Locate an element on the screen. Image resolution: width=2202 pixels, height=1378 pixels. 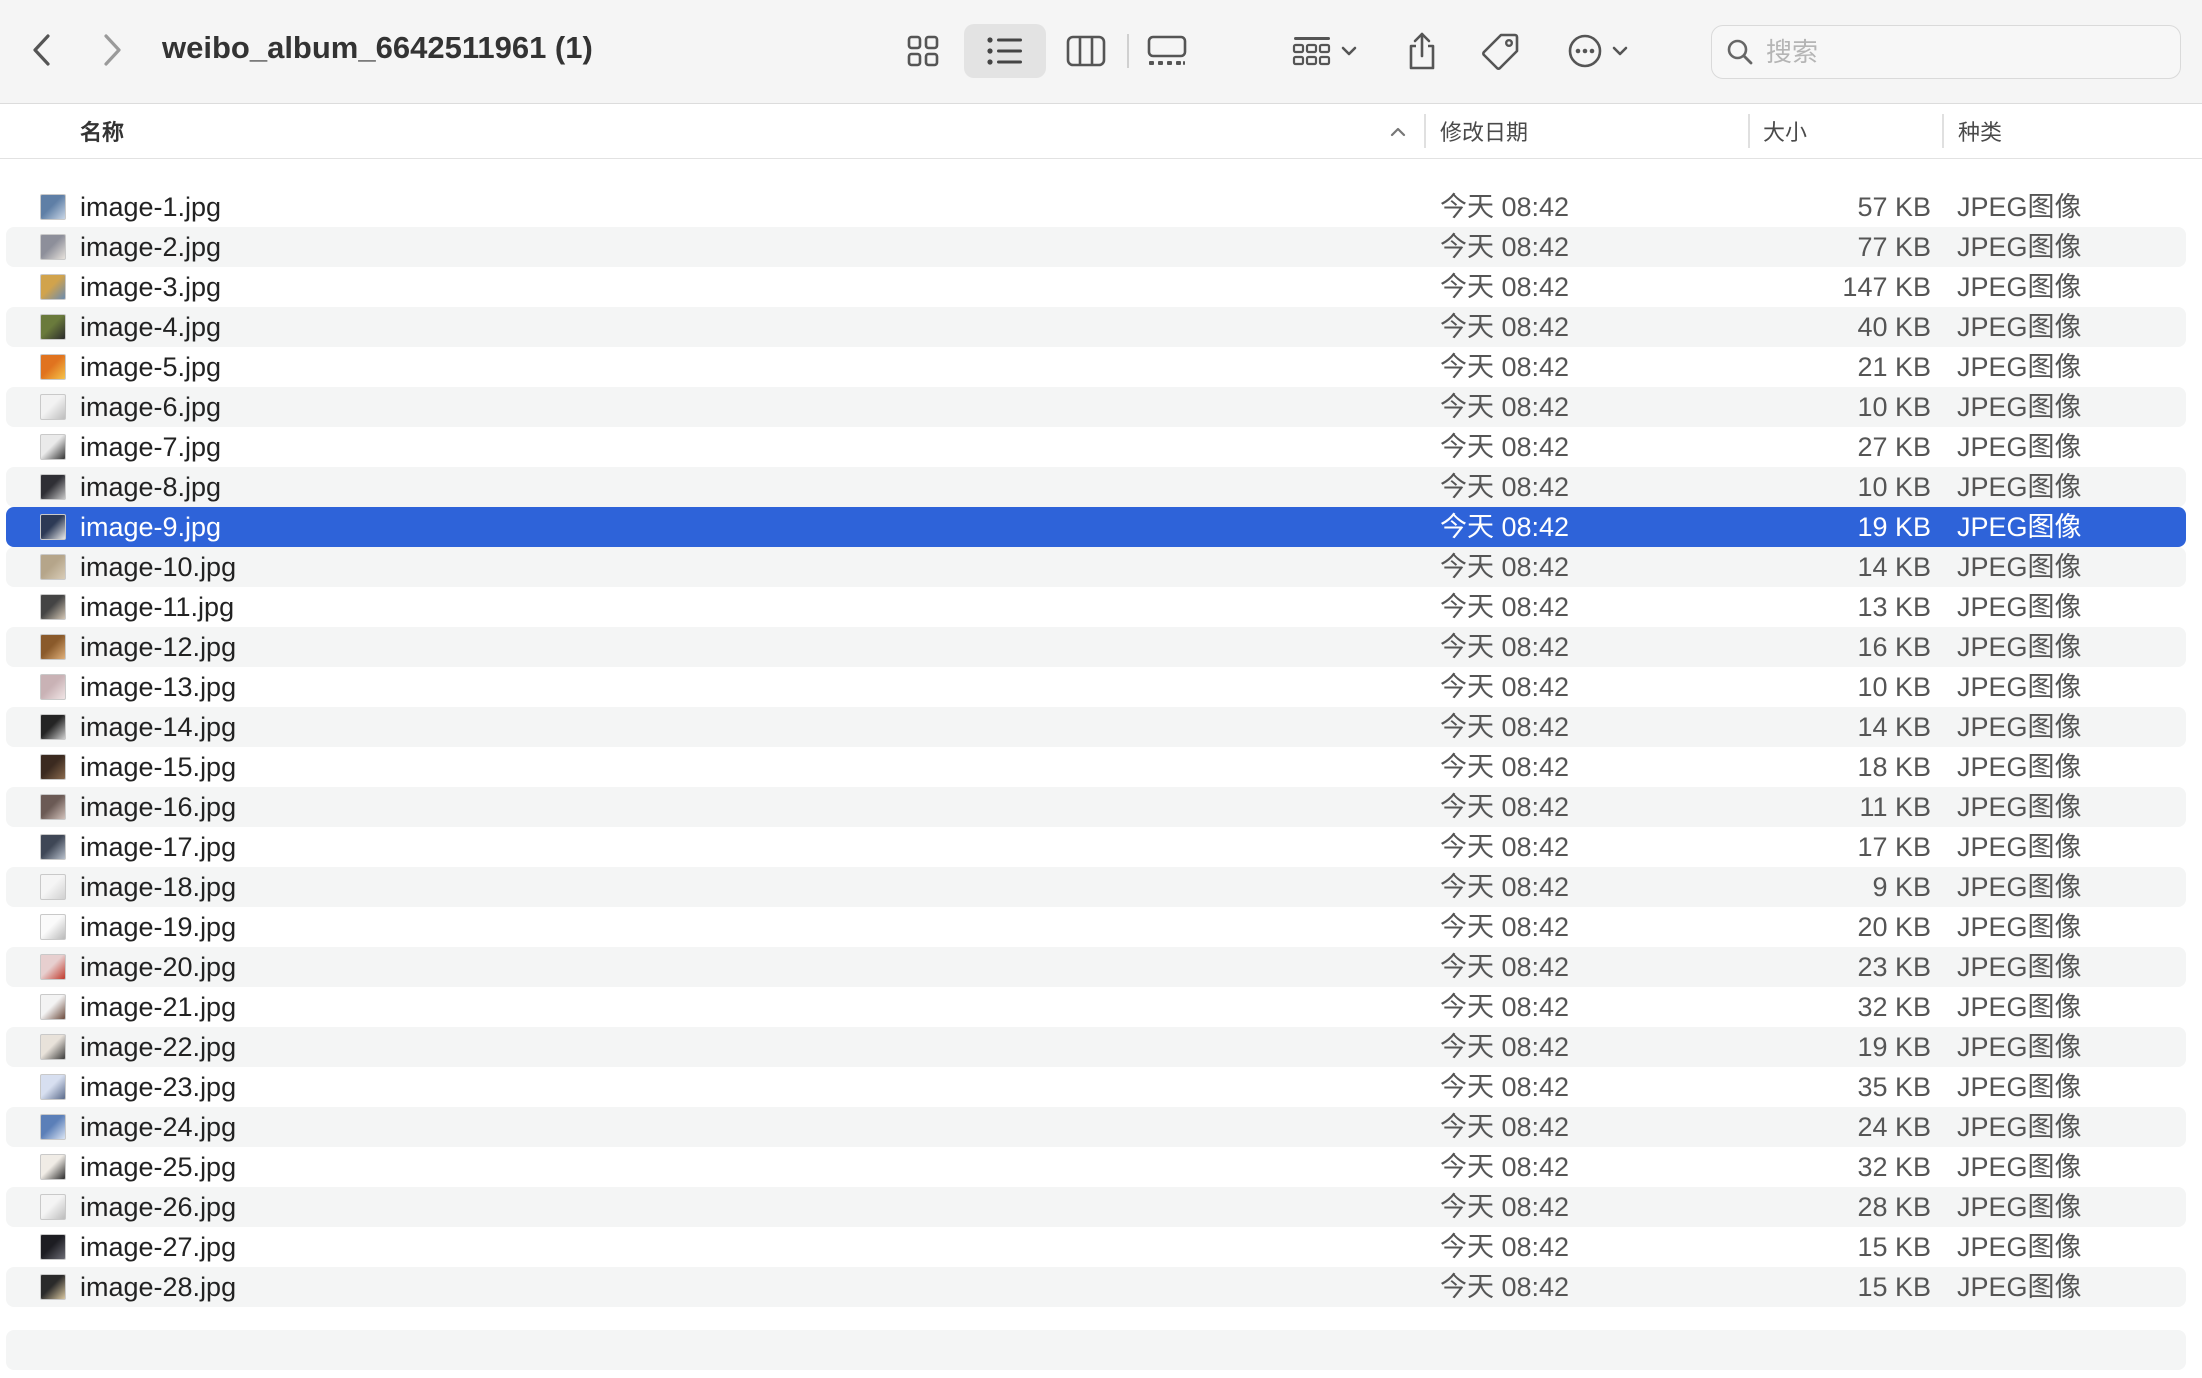
file-name: image-28.jpg is located at coordinates (158, 1287).